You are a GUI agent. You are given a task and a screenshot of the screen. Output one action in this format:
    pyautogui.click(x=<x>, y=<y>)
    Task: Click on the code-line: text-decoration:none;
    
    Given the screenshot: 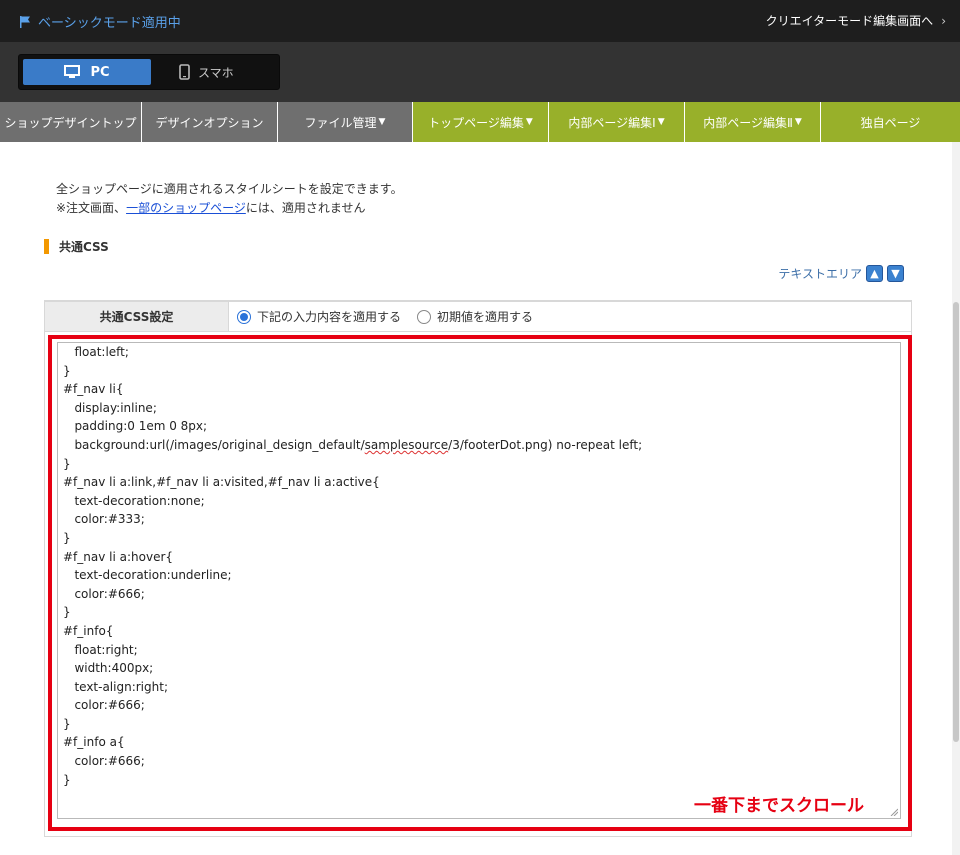 What is the action you would take?
    pyautogui.click(x=134, y=500)
    